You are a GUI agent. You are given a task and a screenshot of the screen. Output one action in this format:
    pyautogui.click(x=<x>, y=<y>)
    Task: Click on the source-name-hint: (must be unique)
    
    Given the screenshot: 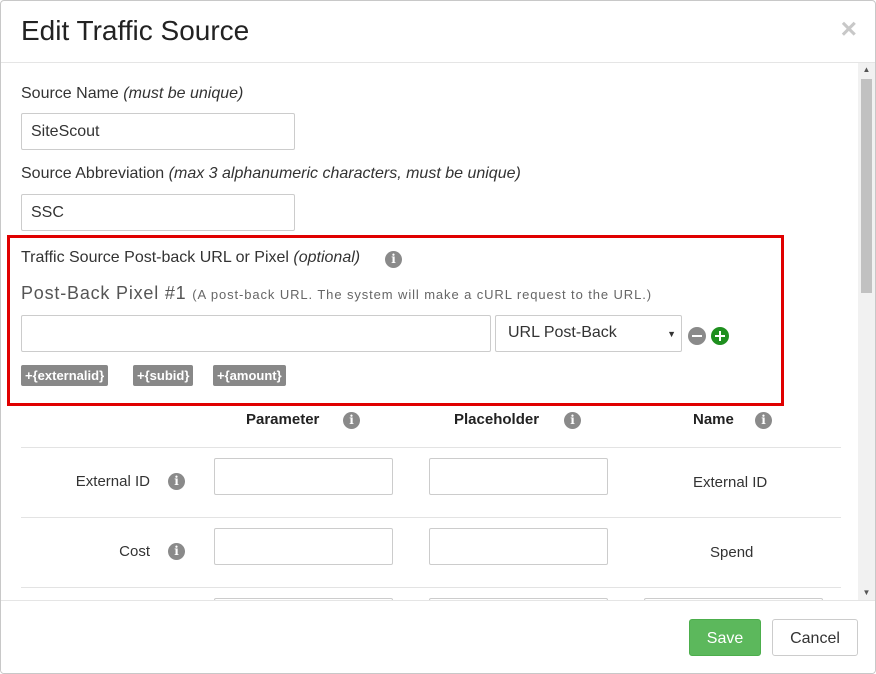 What is the action you would take?
    pyautogui.click(x=183, y=93)
    